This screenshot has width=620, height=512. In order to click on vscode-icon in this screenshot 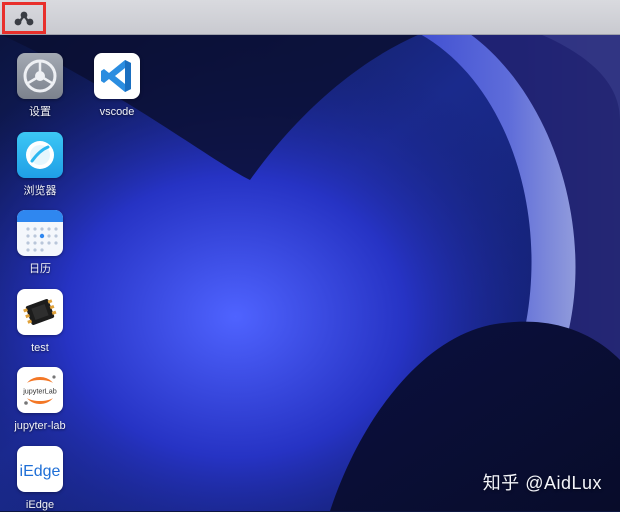, I will do `click(117, 76)`.